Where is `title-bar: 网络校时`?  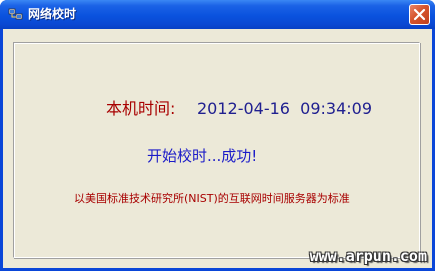
title-bar: 网络校时 is located at coordinates (217, 14).